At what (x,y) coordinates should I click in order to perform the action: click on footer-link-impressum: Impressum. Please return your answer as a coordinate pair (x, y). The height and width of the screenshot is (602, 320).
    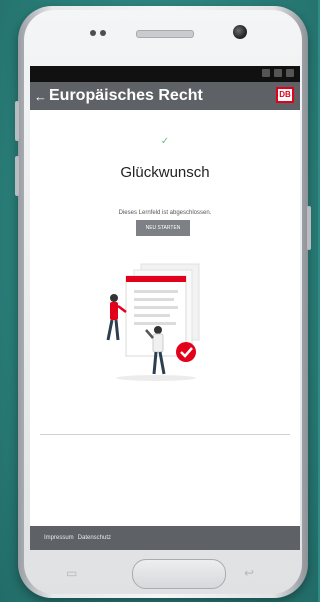
    Looking at the image, I should click on (59, 538).